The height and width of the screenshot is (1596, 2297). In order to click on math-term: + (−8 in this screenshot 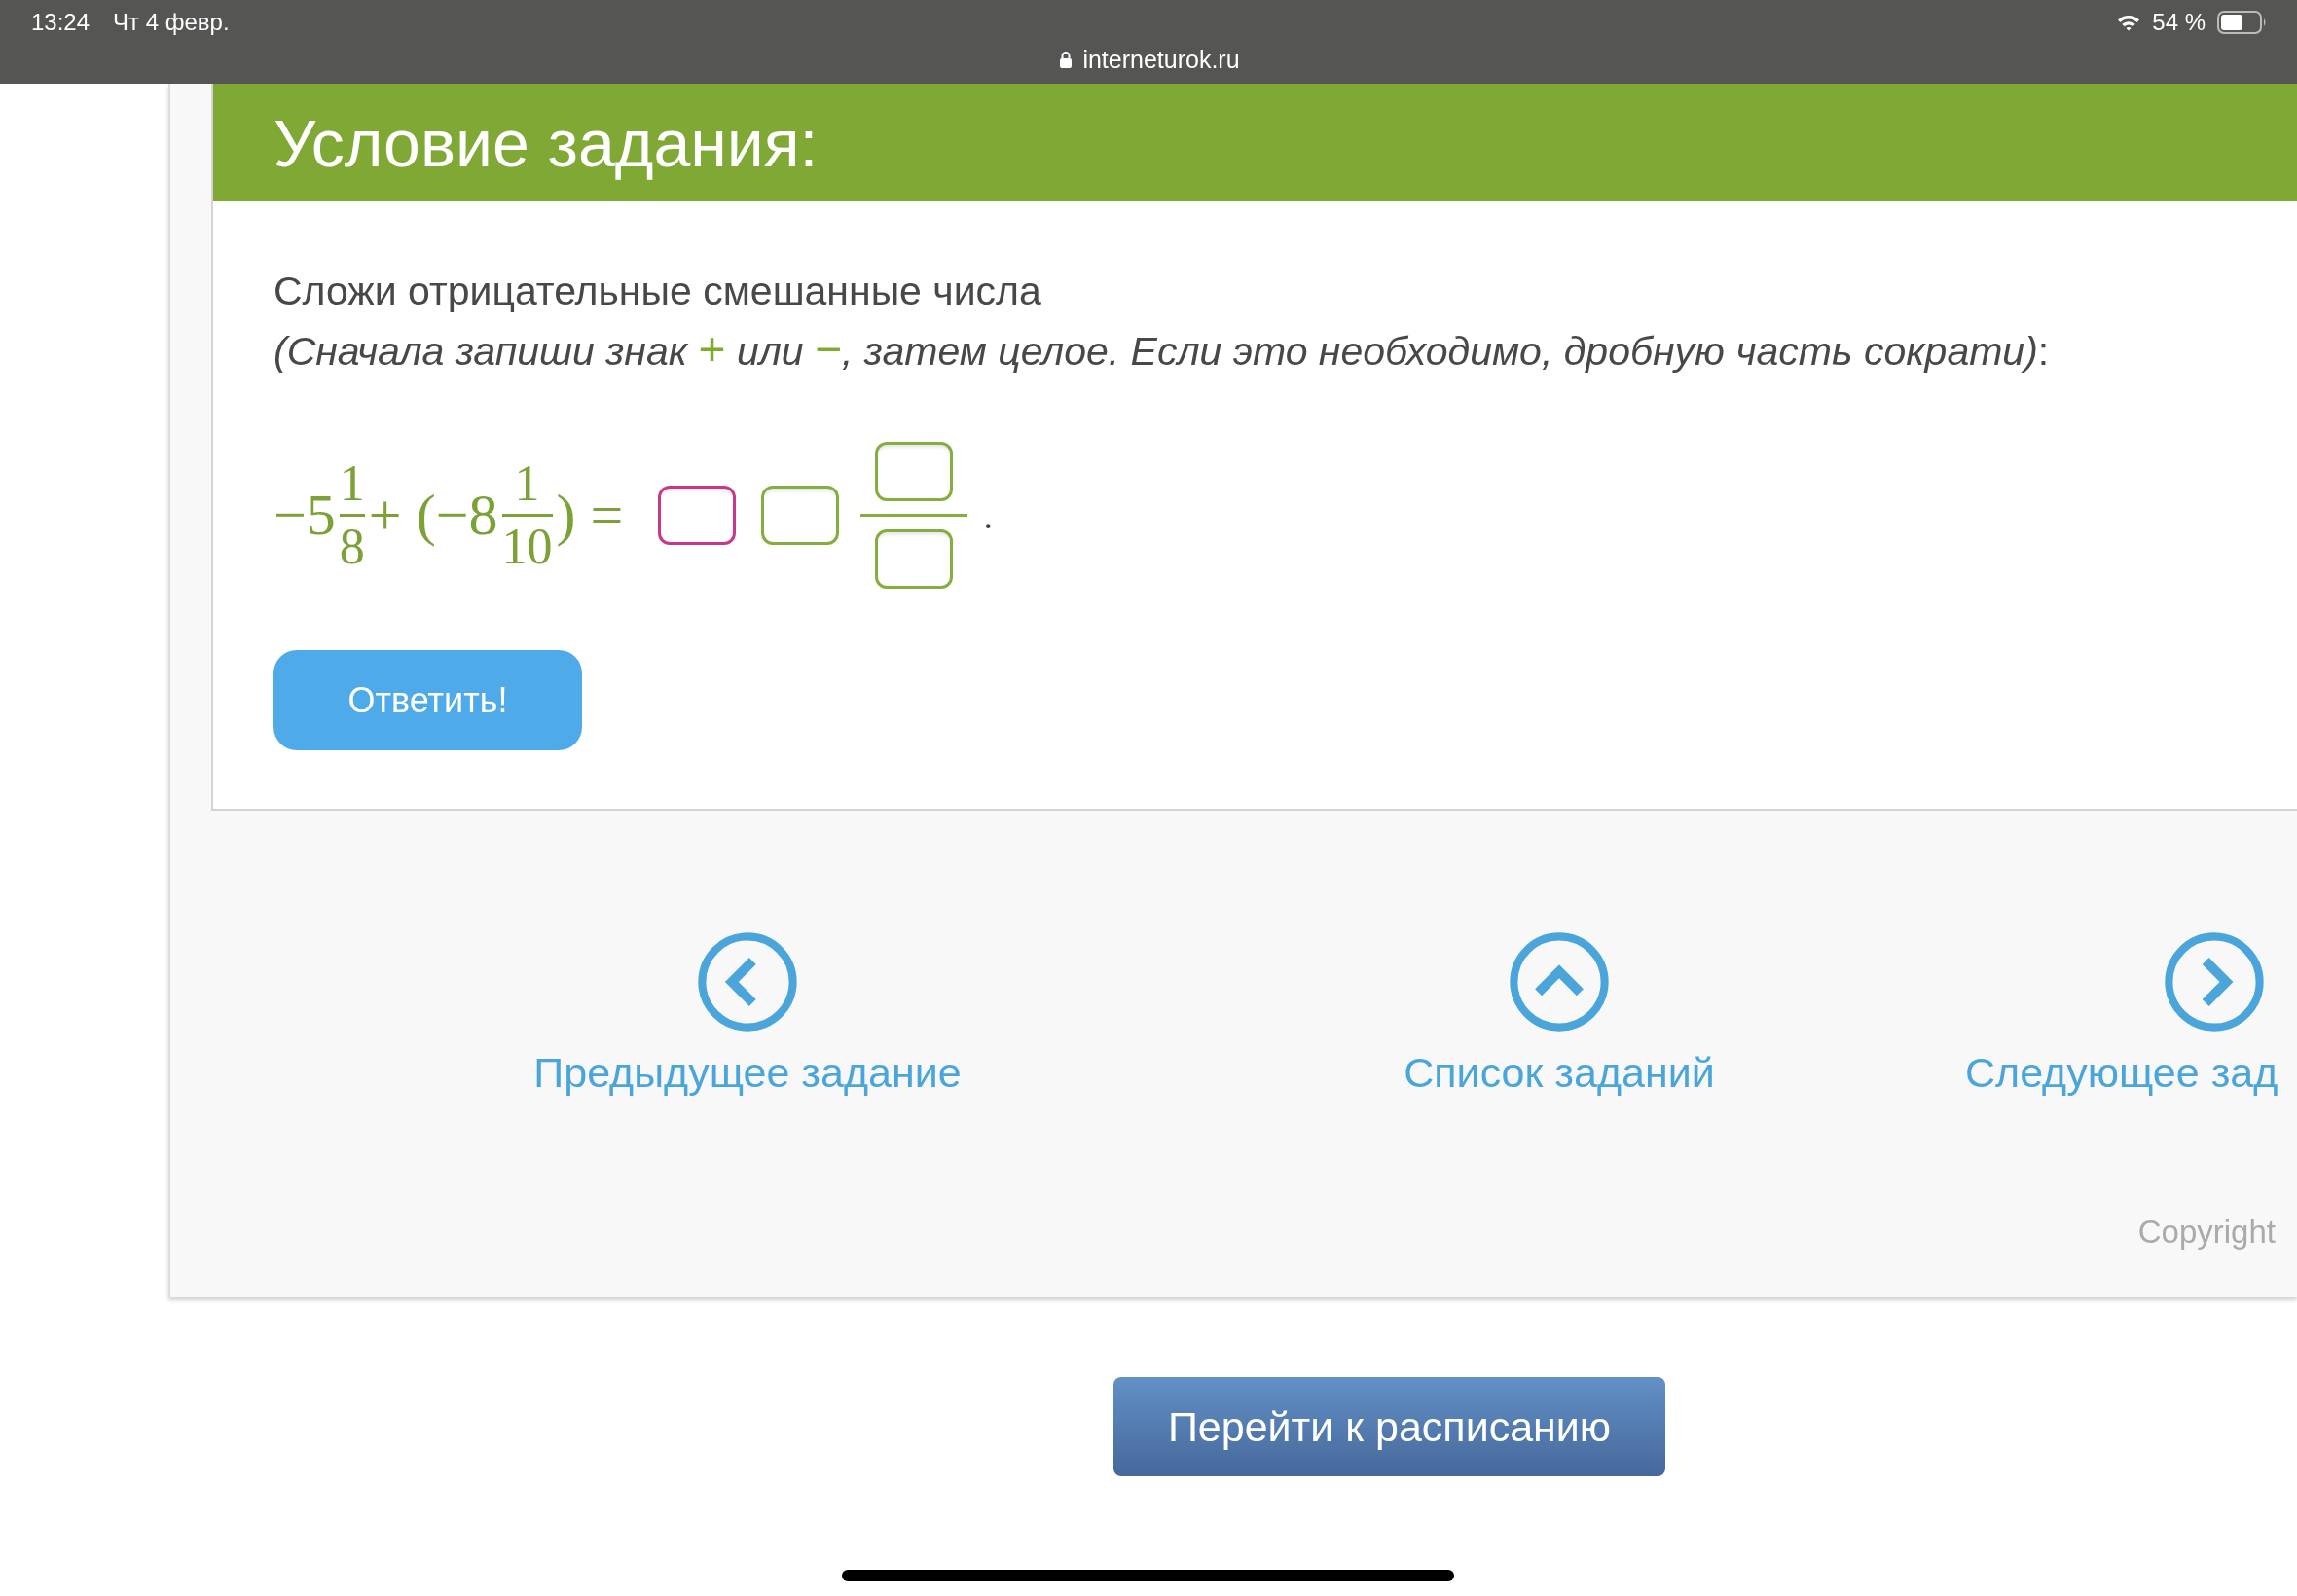, I will do `click(433, 515)`.